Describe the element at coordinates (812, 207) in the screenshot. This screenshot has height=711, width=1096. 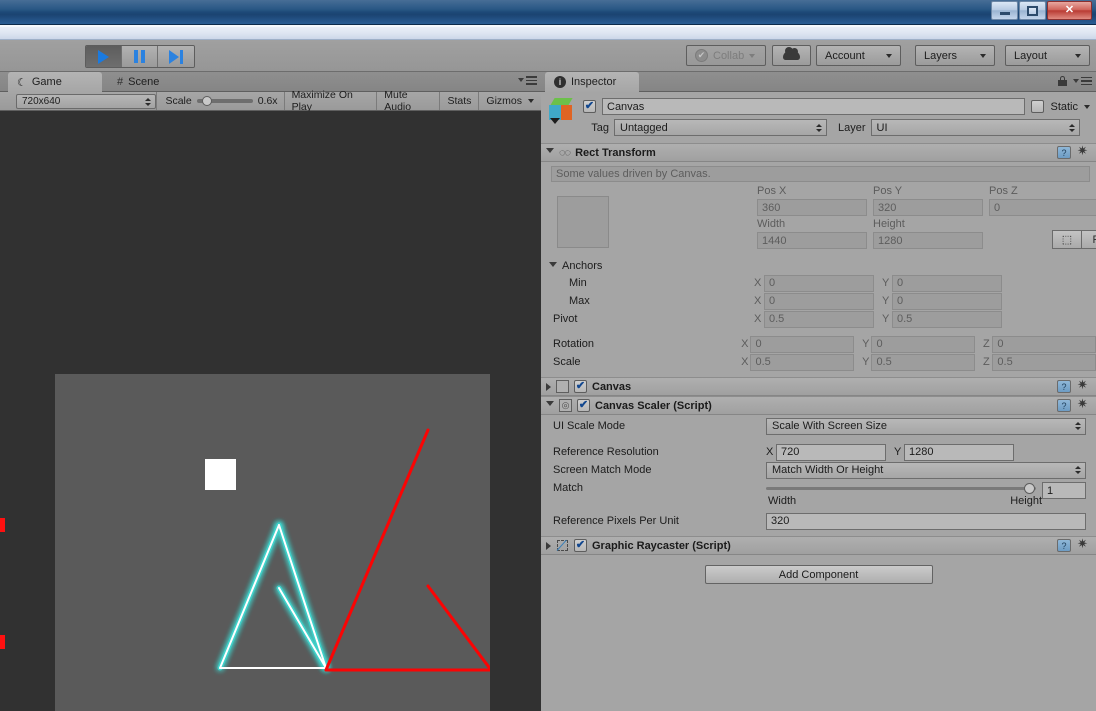
I see `pos-x-field: 360` at that location.